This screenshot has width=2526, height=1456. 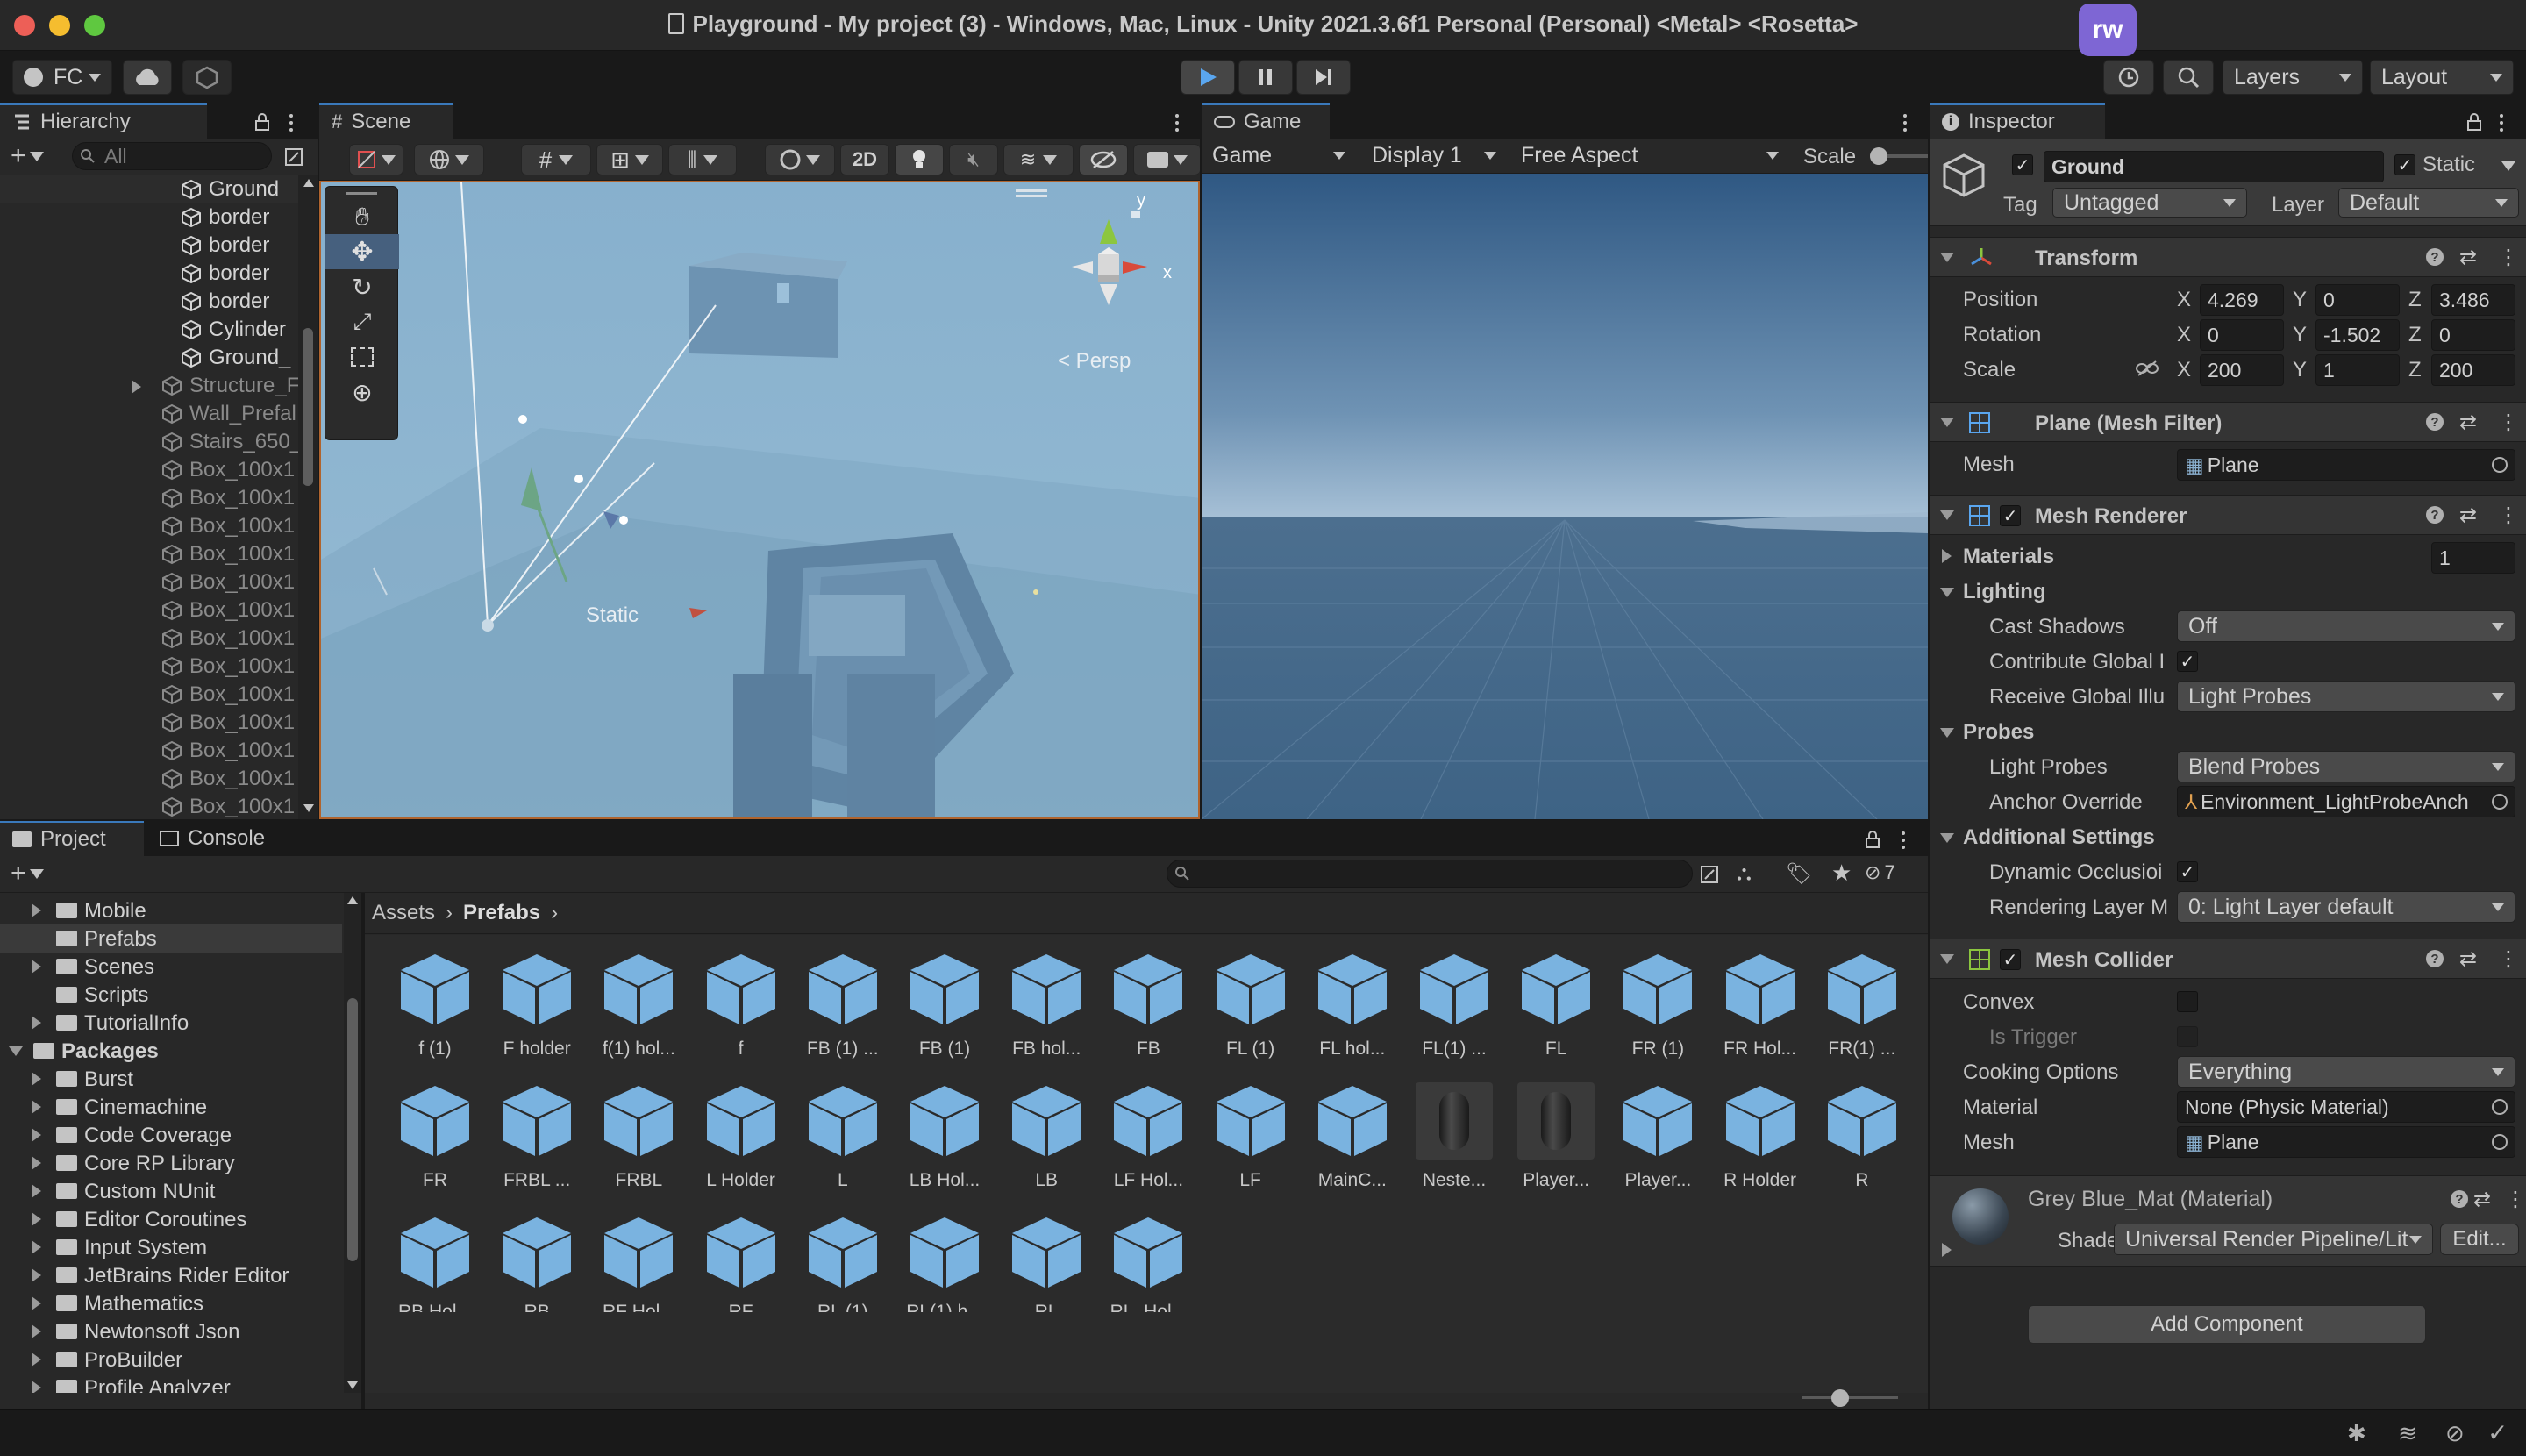 I want to click on project-folder-item: TutorialInfo, so click(x=171, y=1023).